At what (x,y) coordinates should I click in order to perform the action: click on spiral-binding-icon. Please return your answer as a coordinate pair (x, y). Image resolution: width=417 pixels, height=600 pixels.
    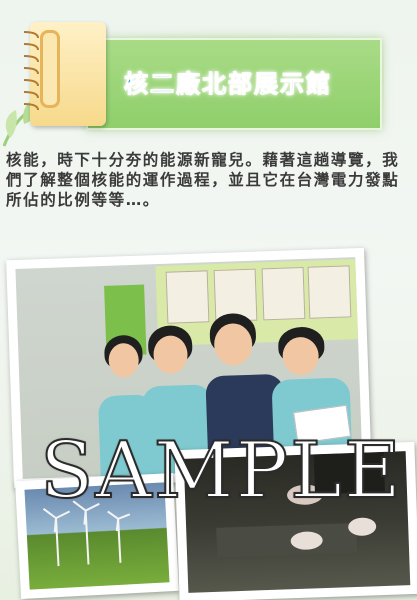
    Looking at the image, I should click on (31, 71).